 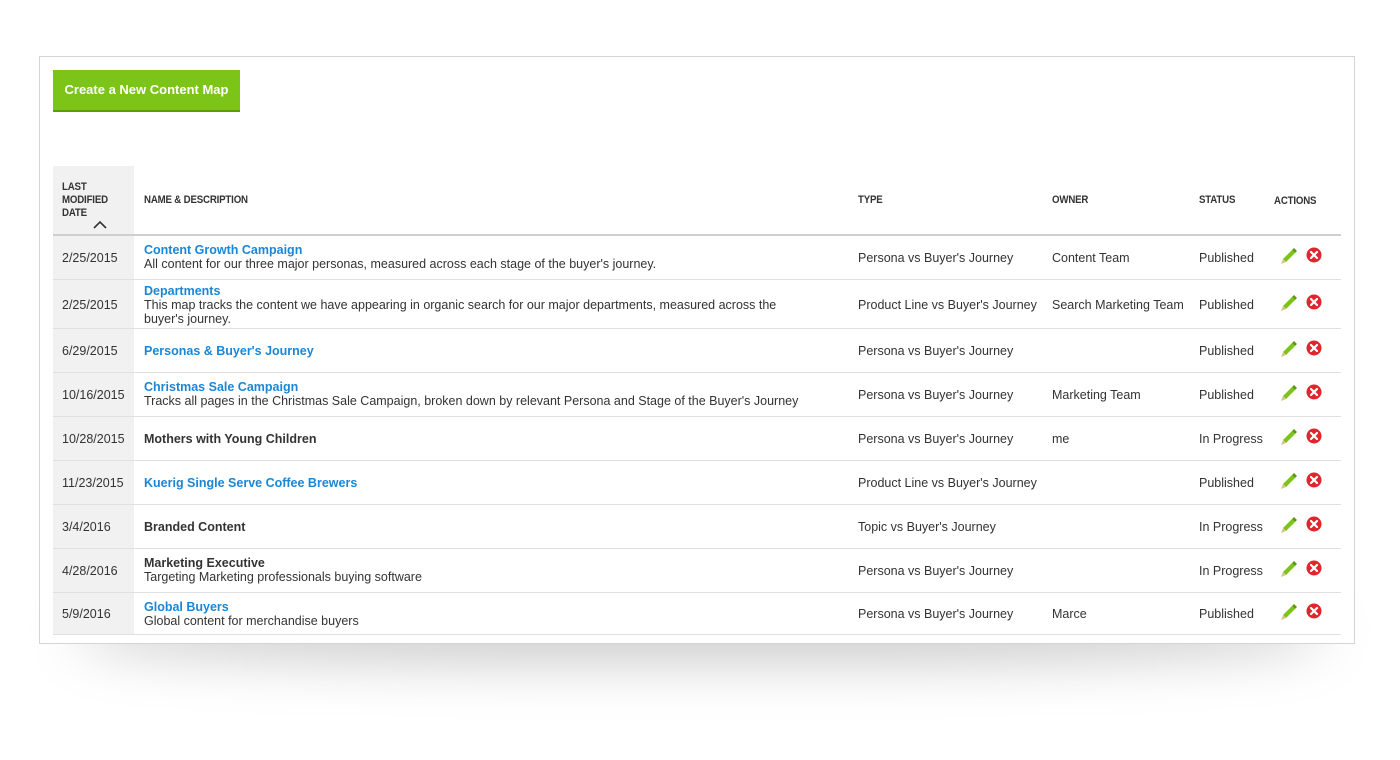 I want to click on cell-owner: Marketing Team, so click(x=1096, y=395).